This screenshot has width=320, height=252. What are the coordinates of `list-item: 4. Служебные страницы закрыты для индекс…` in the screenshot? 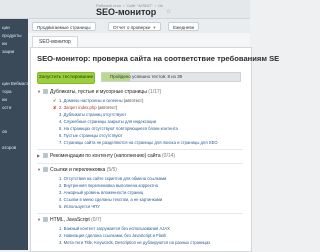 It's located at (104, 122).